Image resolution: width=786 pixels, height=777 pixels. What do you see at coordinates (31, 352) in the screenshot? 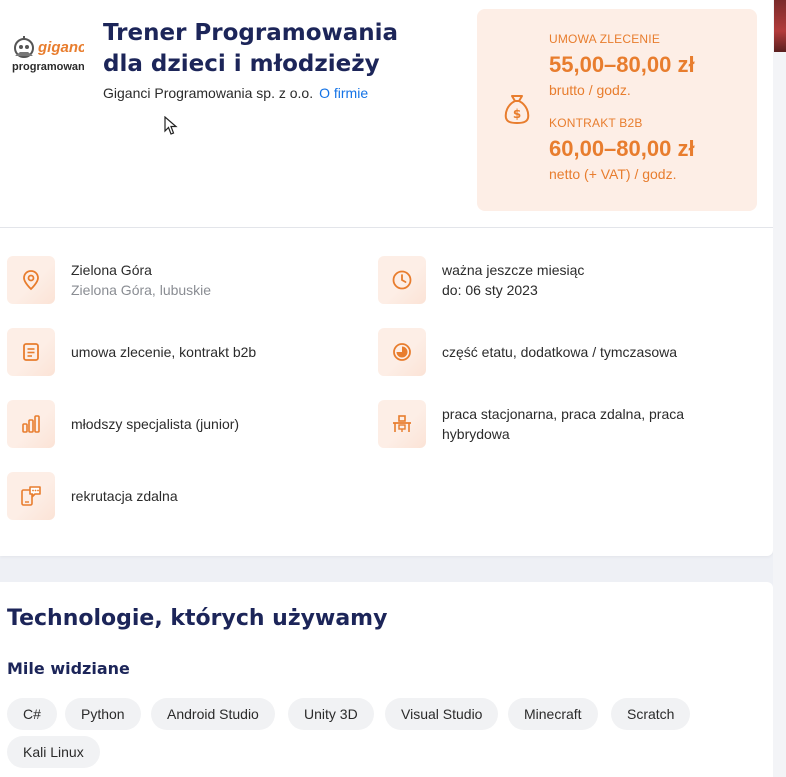
I see `document-icon` at bounding box center [31, 352].